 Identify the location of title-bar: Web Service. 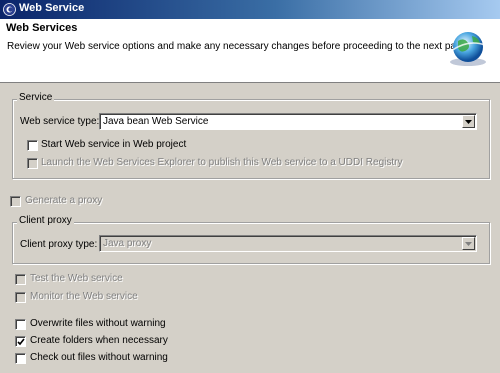
(250, 9).